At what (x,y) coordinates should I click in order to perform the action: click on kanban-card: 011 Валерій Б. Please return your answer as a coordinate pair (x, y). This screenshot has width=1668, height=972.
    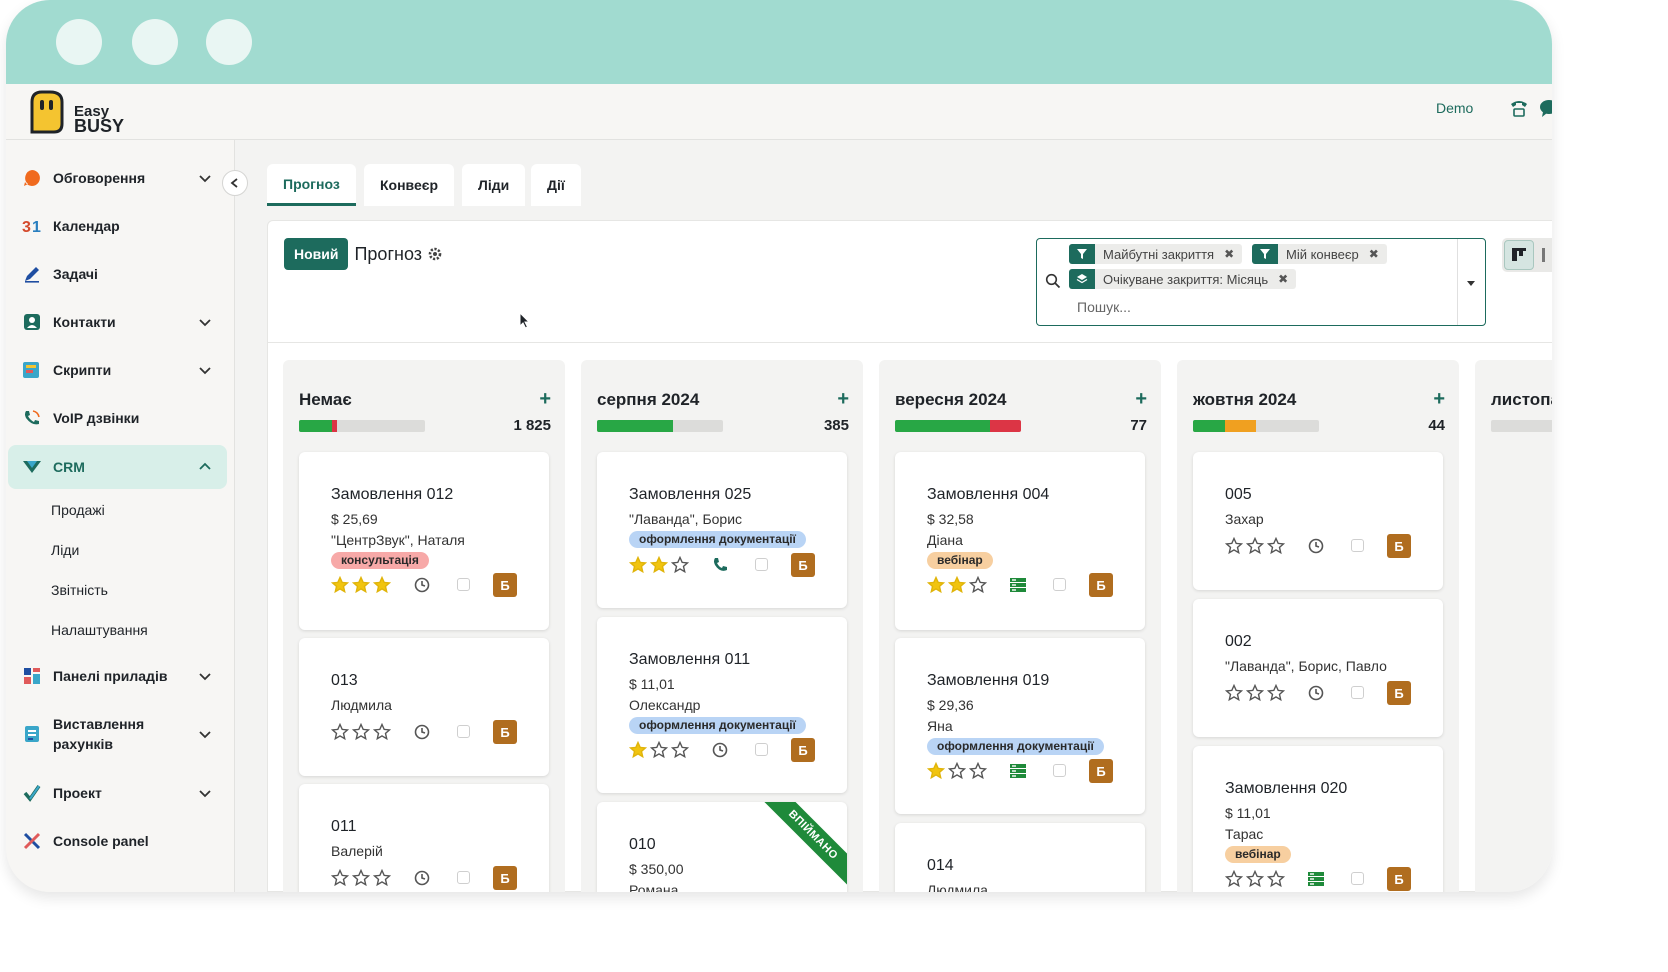
    Looking at the image, I should click on (424, 838).